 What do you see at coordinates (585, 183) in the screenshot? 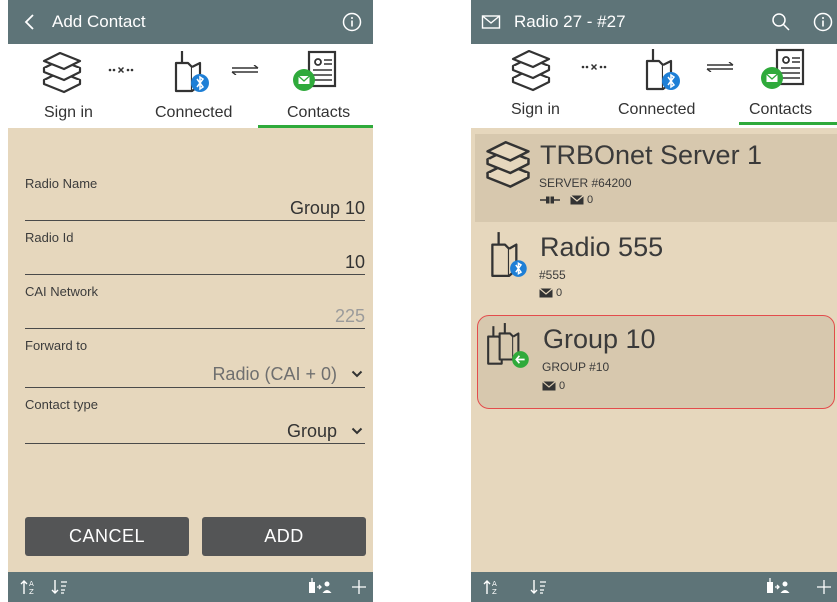
I see `contact-subtitle: SERVER #64200` at bounding box center [585, 183].